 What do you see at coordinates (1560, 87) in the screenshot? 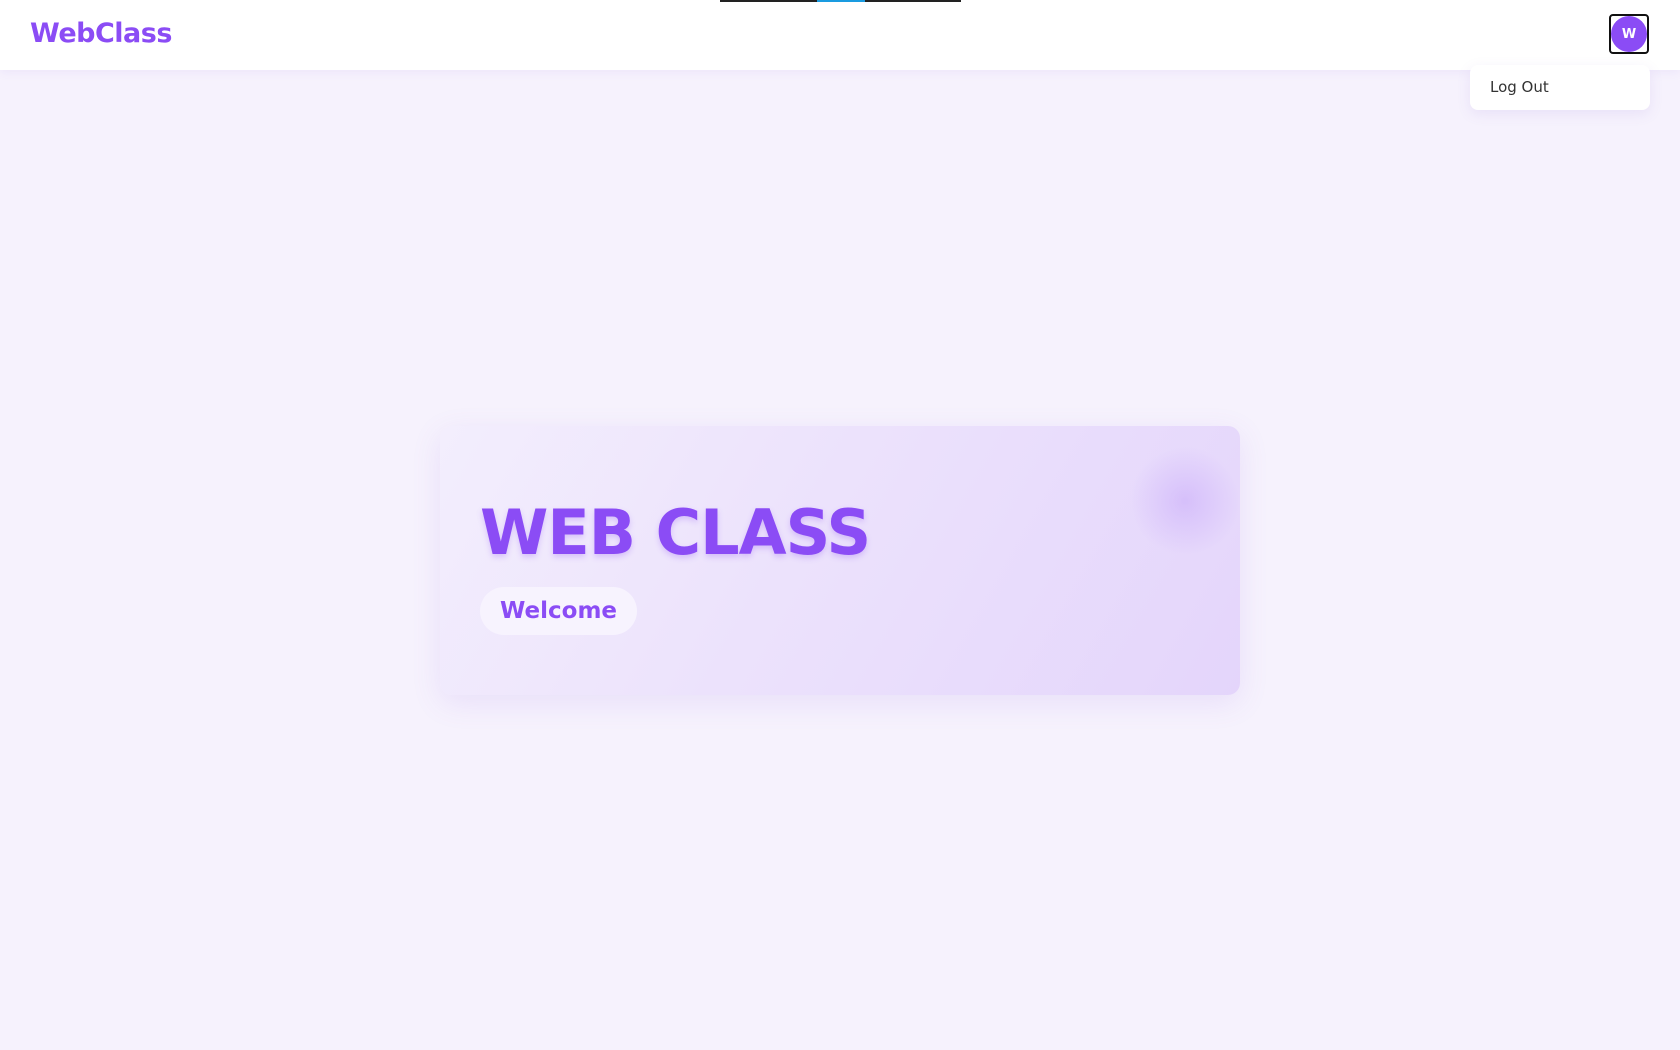
I see `user-menu-dropdown: Log Out` at bounding box center [1560, 87].